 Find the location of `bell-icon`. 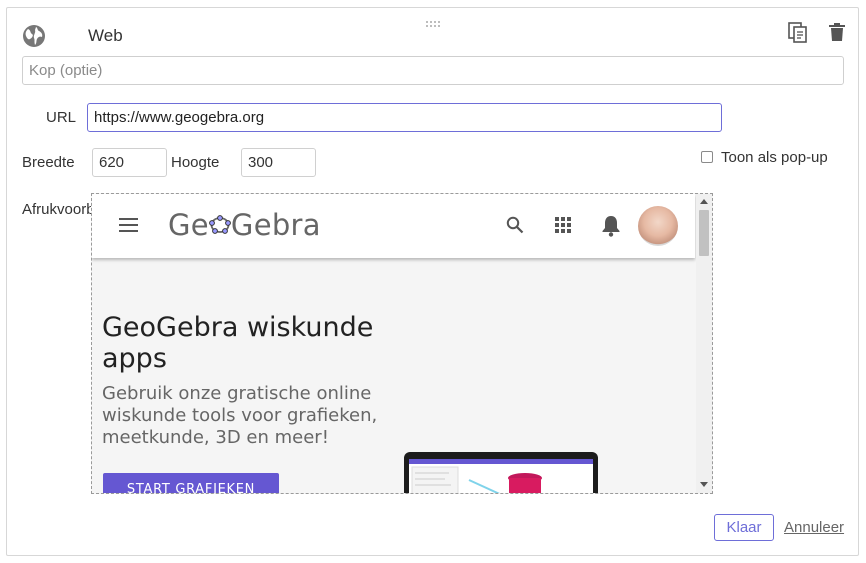

bell-icon is located at coordinates (611, 226).